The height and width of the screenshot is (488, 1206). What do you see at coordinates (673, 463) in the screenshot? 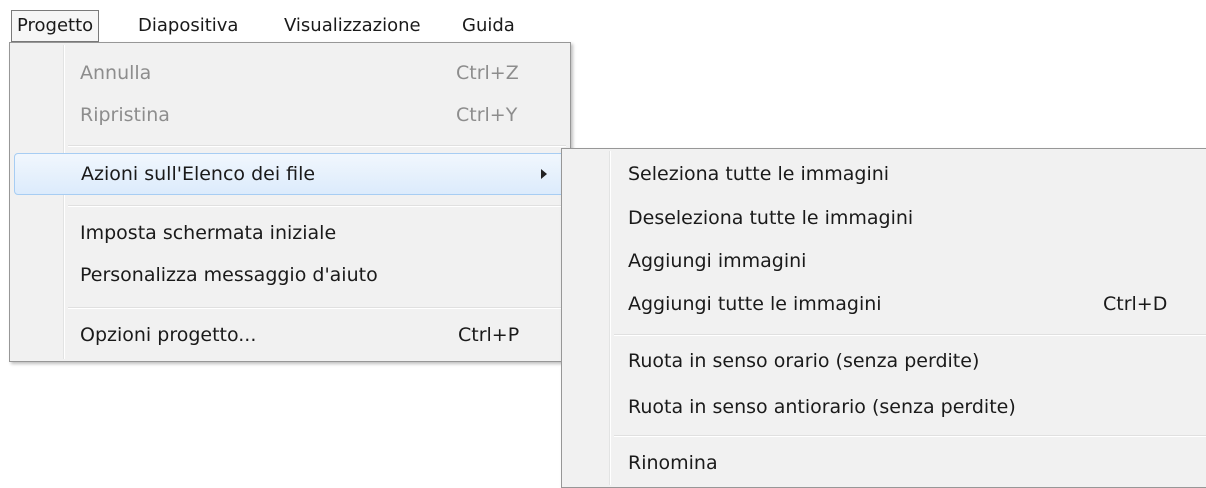
I see `menu-item-label: Rinomina` at bounding box center [673, 463].